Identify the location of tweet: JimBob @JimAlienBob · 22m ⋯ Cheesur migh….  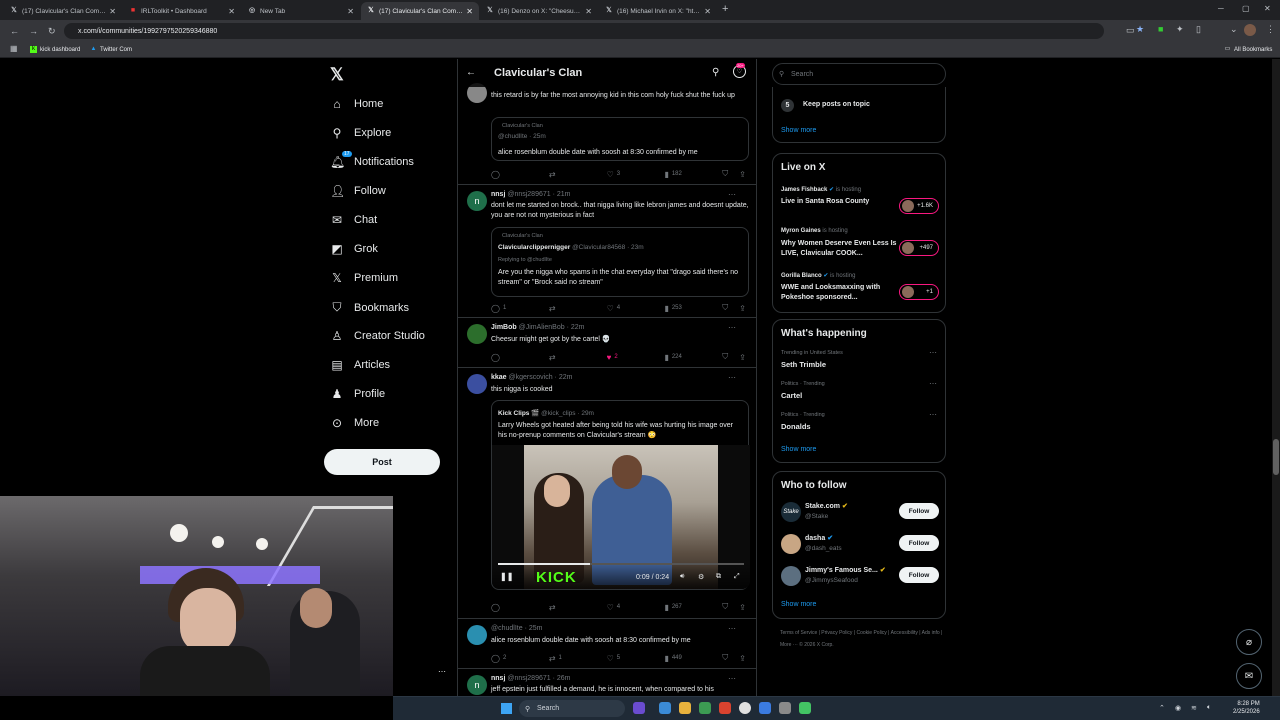
(607, 343).